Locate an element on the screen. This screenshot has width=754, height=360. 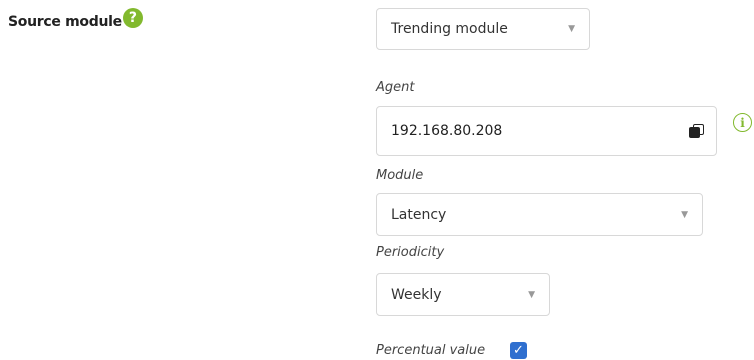
help-icon: ? is located at coordinates (132, 18).